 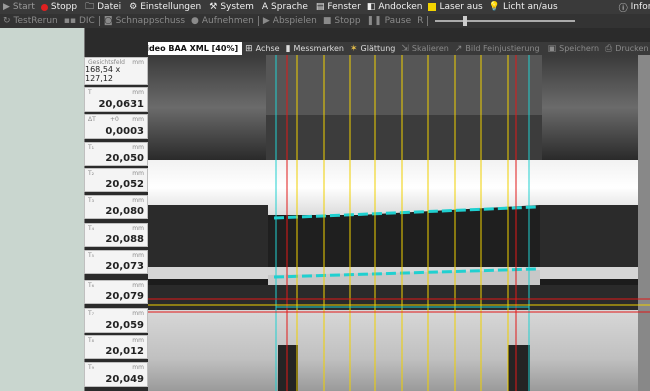 I want to click on playback-slider, so click(x=505, y=21).